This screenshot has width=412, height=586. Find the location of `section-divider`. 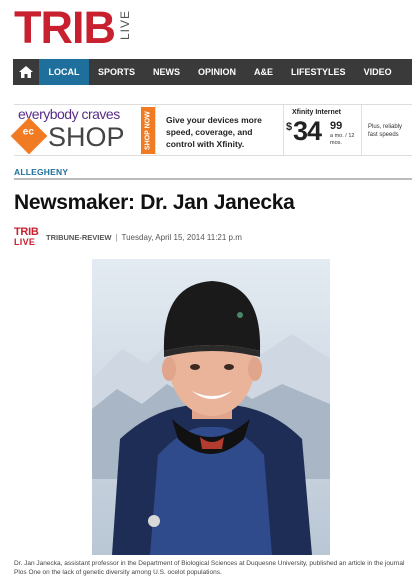

section-divider is located at coordinates (213, 179).